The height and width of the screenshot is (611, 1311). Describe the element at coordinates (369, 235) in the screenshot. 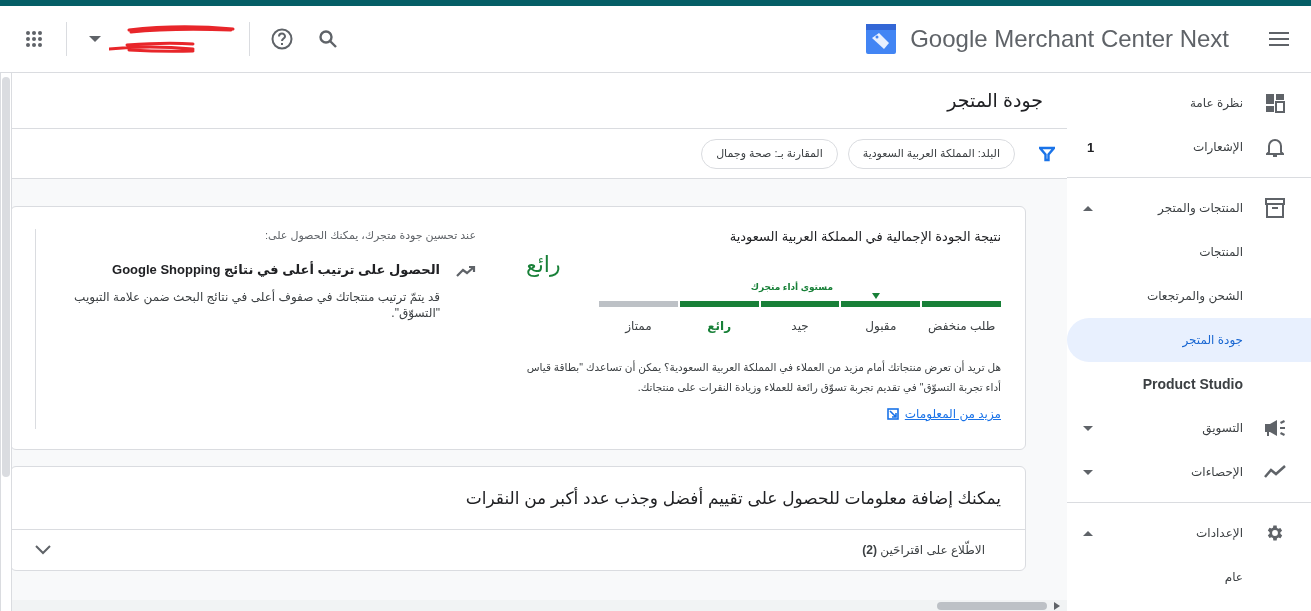

I see `intro-text: عند تحسين جودة متجرك، يمكنك الحصول على:` at that location.